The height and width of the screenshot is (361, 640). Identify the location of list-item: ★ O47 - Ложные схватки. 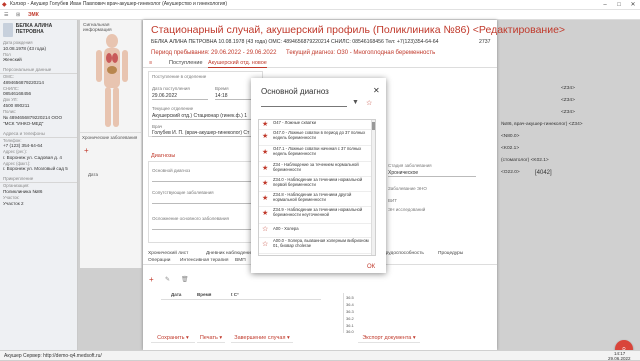
(315, 125).